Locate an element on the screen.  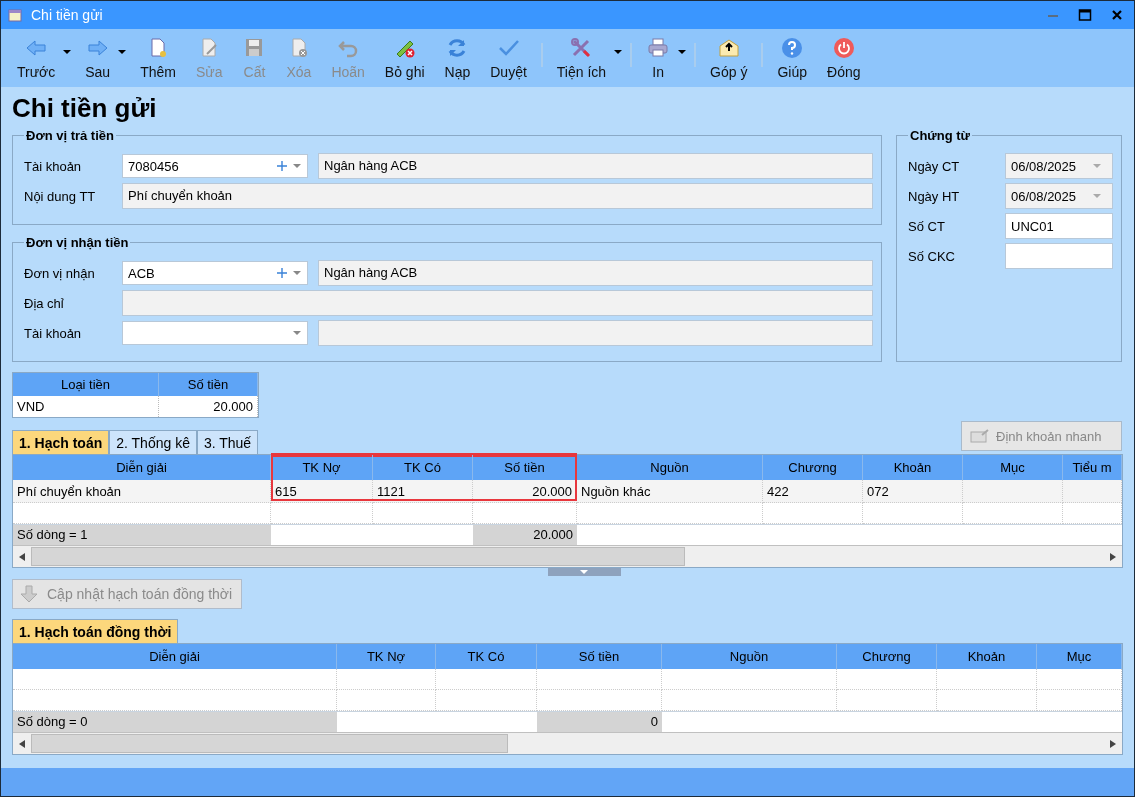
column-header: Loại tiền is located at coordinates (86, 384).